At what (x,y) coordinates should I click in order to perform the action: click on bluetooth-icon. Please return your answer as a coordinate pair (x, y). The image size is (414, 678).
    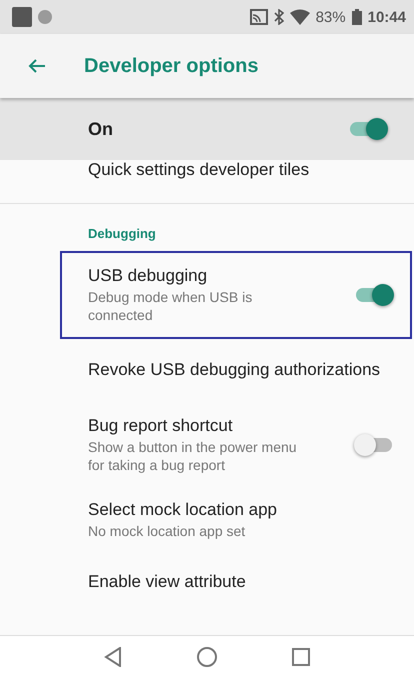
    Looking at the image, I should click on (279, 17).